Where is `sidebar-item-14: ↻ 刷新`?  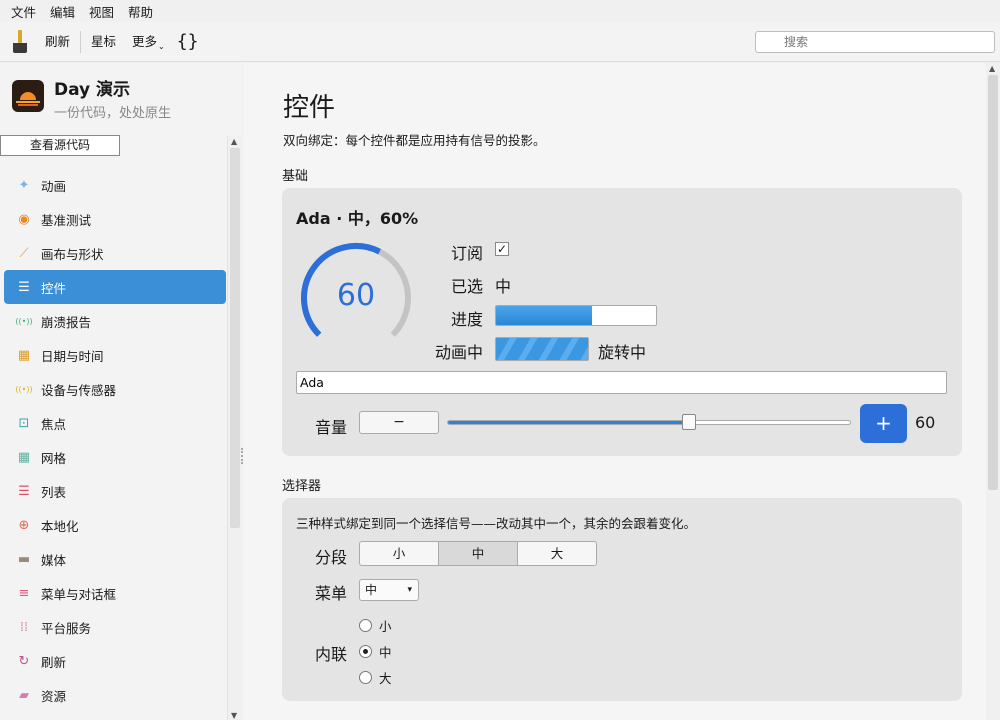
sidebar-item-14: ↻ 刷新 is located at coordinates (115, 661).